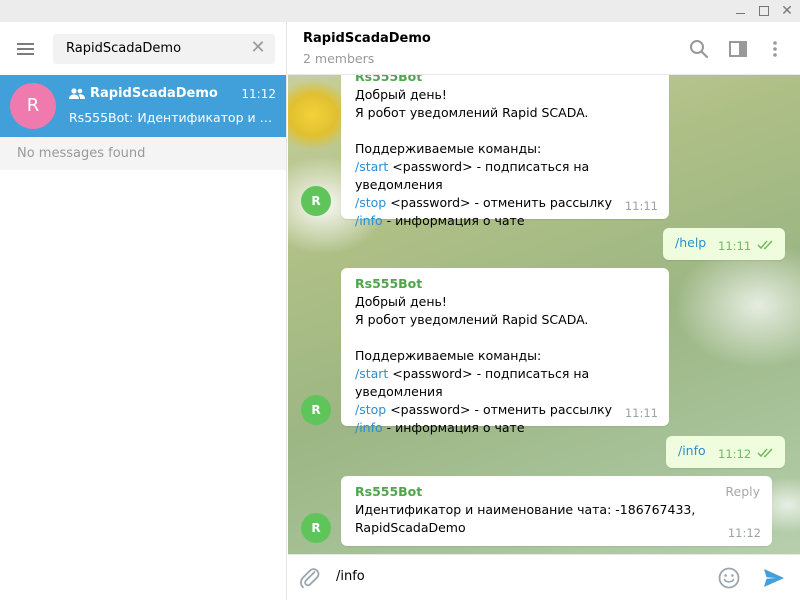 This screenshot has height=600, width=800. Describe the element at coordinates (729, 578) in the screenshot. I see `emoji-icon` at that location.